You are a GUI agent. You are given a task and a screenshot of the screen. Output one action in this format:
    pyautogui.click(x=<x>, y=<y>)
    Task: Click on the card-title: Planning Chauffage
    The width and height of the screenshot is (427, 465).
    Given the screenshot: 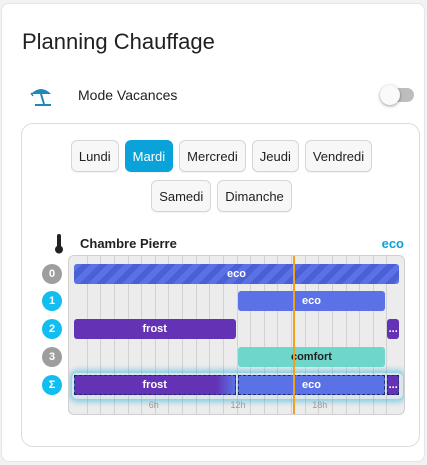 What is the action you would take?
    pyautogui.click(x=118, y=41)
    